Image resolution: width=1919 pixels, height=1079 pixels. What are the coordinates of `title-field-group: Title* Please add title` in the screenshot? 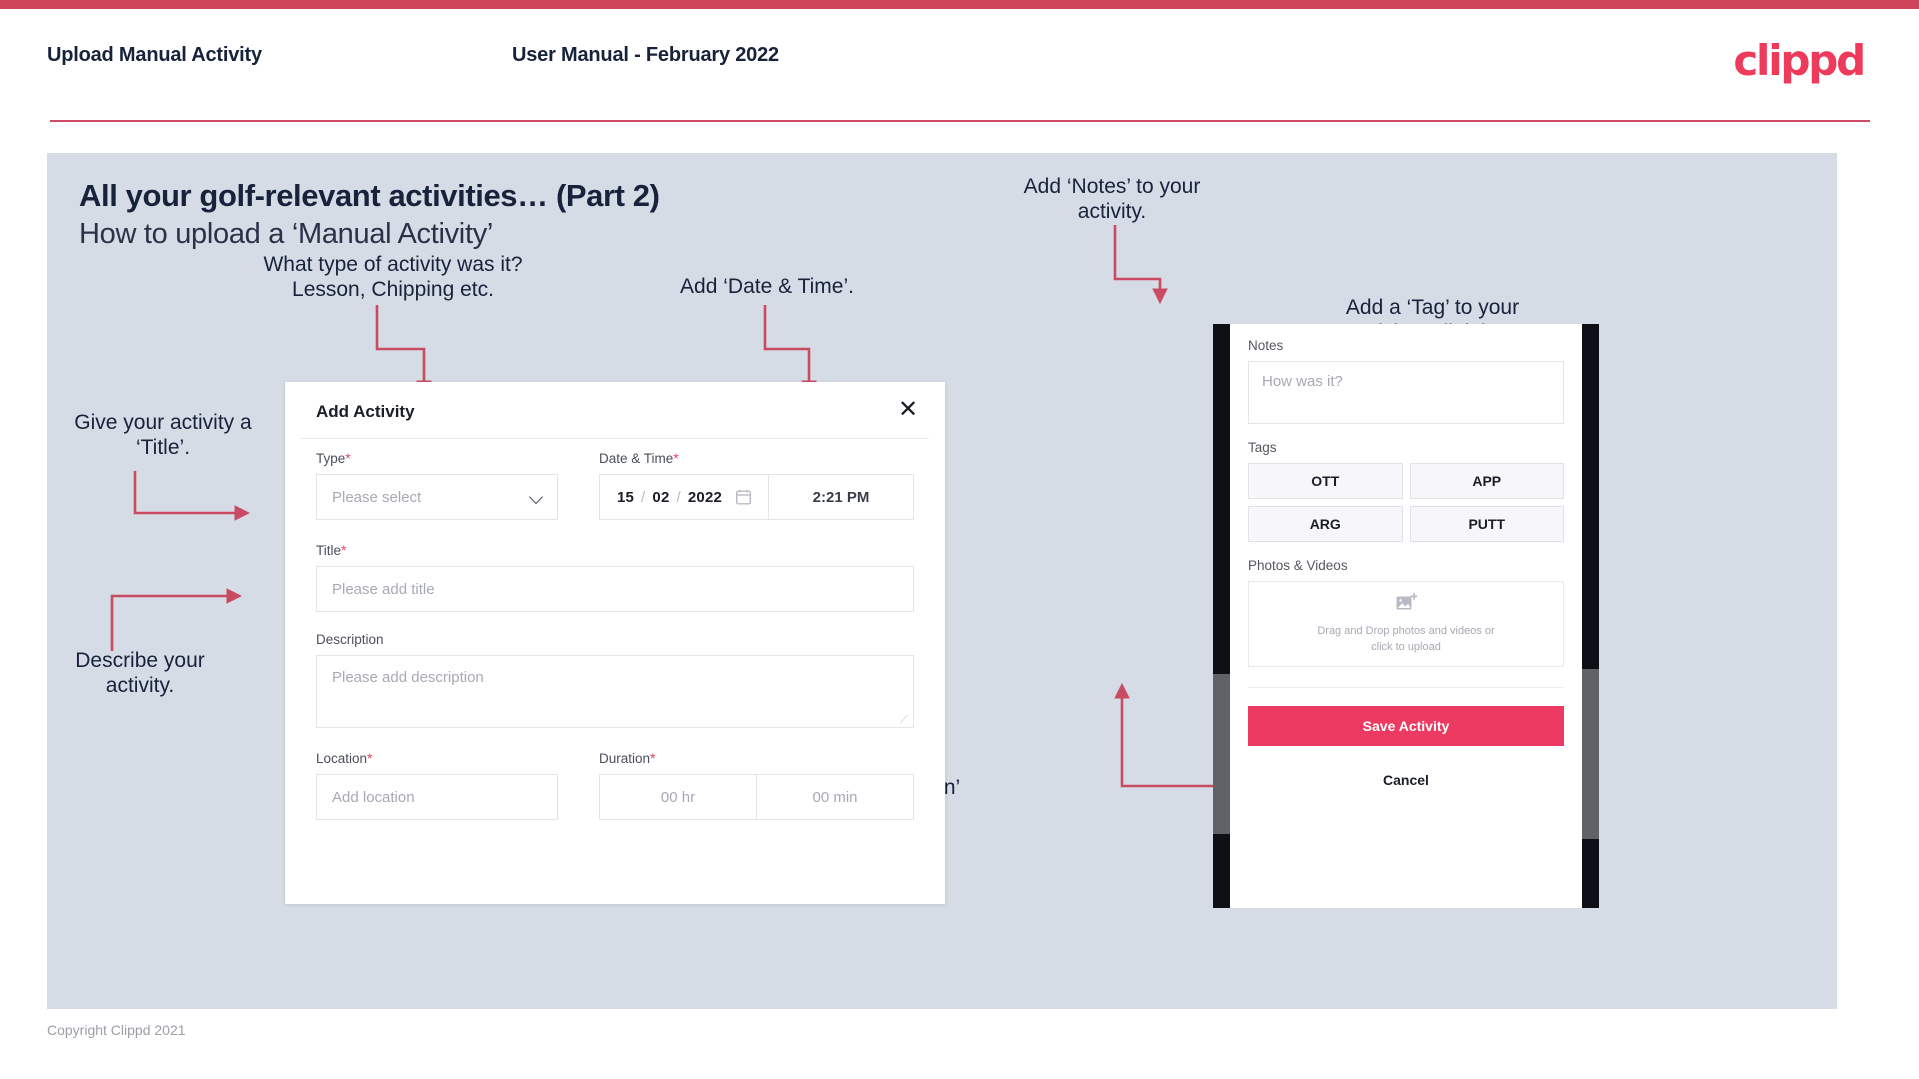 It's located at (615, 566).